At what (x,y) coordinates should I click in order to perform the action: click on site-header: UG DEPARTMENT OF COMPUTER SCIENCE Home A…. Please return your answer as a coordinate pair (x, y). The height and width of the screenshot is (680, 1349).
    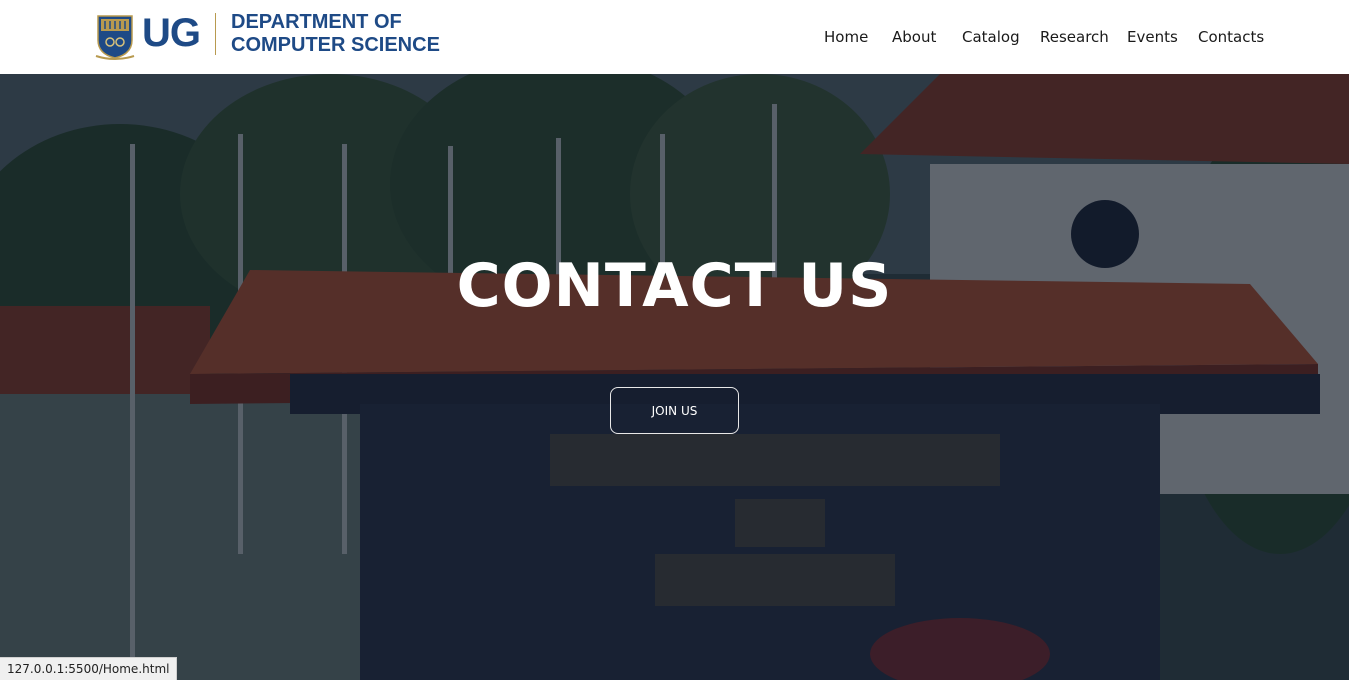
    Looking at the image, I should click on (674, 37).